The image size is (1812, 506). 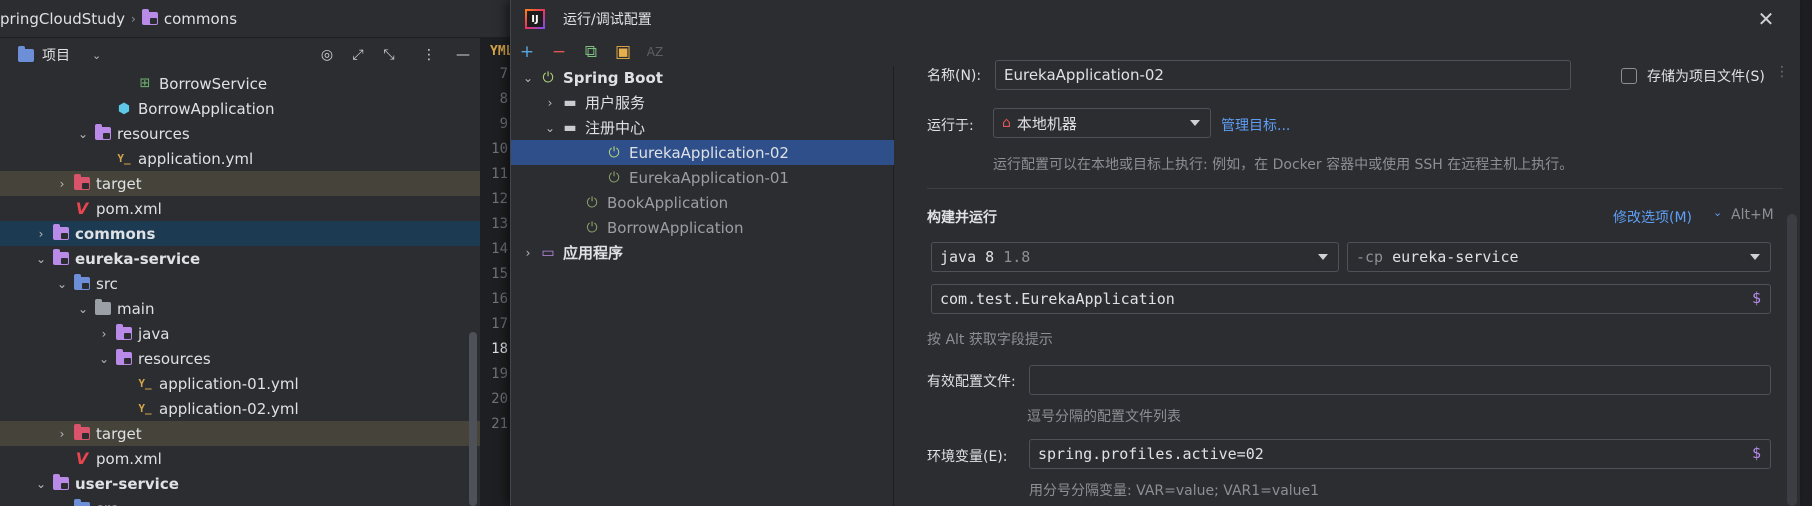 I want to click on store-as-file-checkbox, so click(x=1629, y=76).